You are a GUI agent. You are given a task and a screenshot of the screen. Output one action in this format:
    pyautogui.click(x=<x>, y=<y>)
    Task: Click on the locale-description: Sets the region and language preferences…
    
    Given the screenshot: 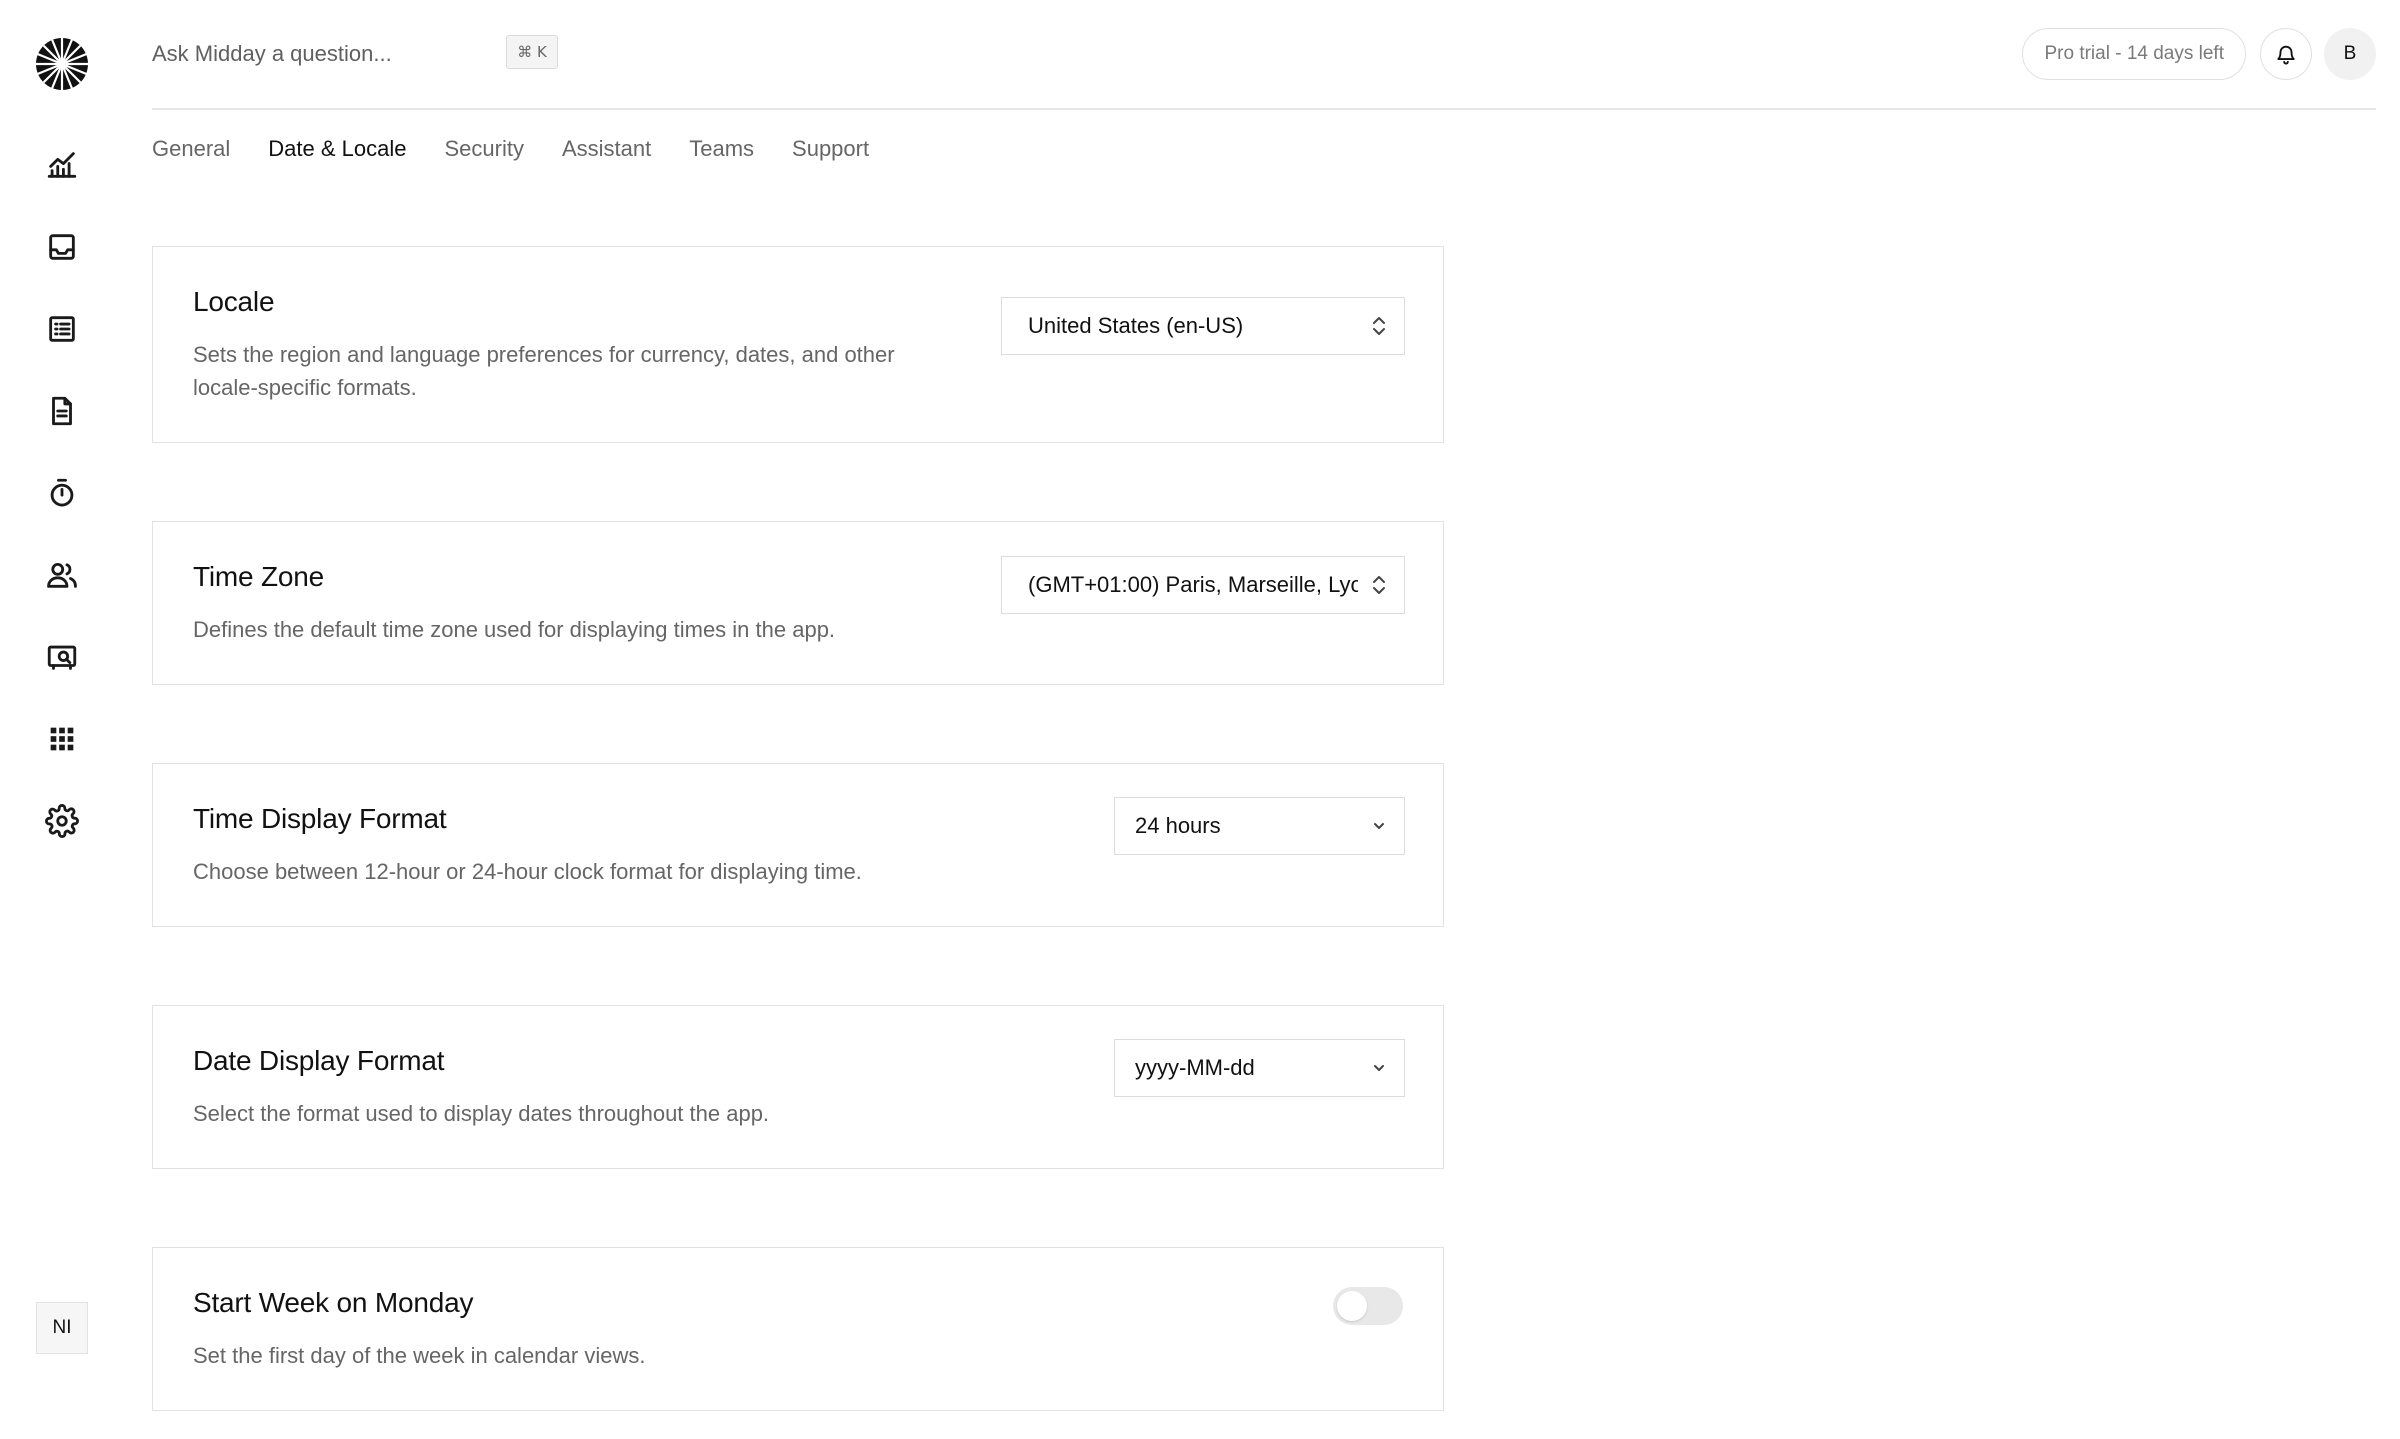 What is the action you would take?
    pyautogui.click(x=544, y=371)
    